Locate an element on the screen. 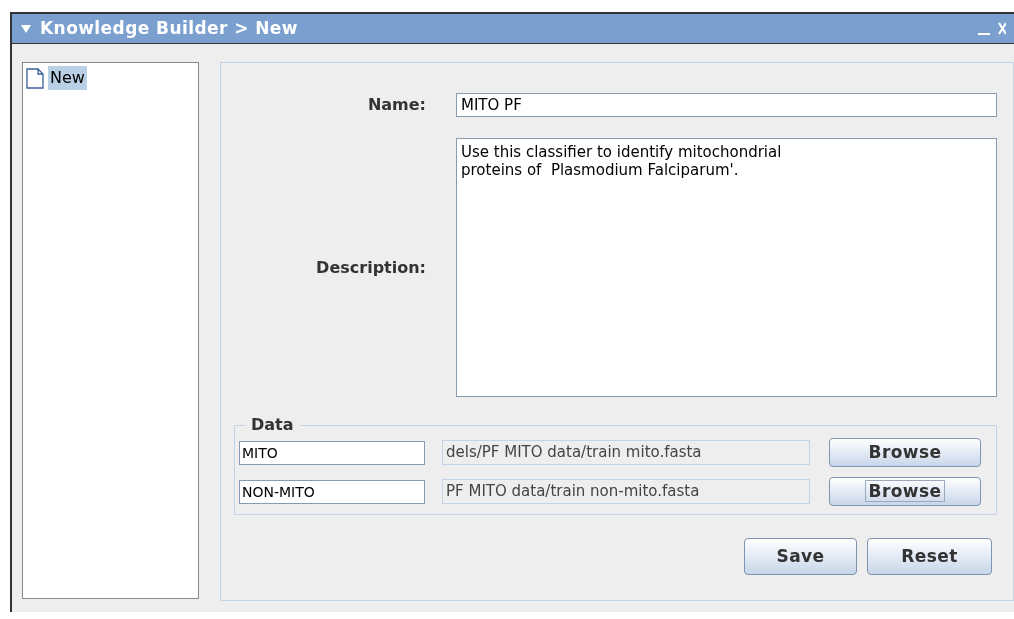 This screenshot has width=1014, height=619. window-title: Knowledge Builder > New is located at coordinates (169, 28).